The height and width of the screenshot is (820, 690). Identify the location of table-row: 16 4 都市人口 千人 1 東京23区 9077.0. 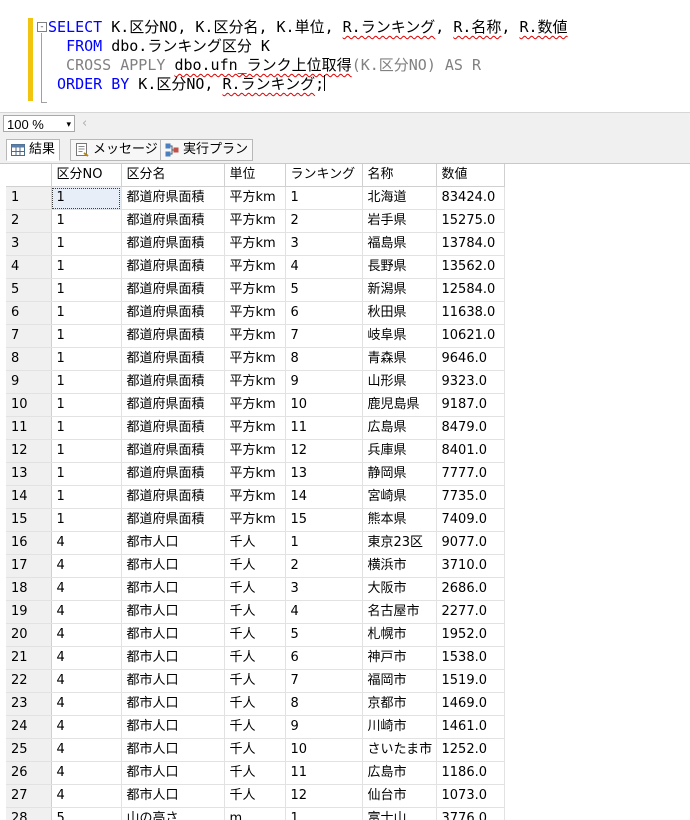
(255, 543).